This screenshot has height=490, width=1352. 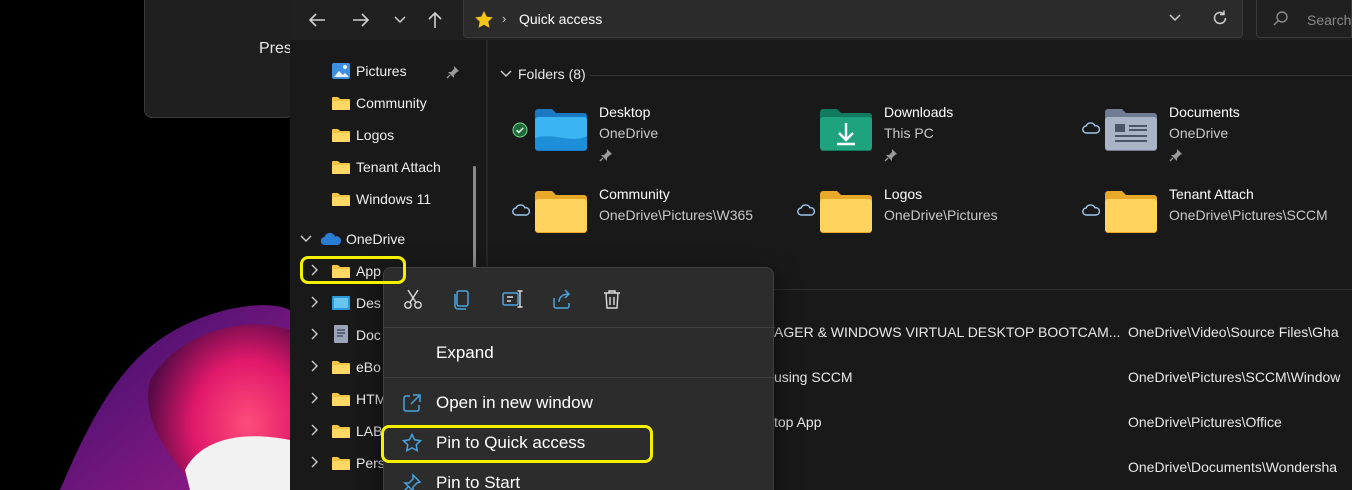 I want to click on highlight-app-folder, so click(x=353, y=270).